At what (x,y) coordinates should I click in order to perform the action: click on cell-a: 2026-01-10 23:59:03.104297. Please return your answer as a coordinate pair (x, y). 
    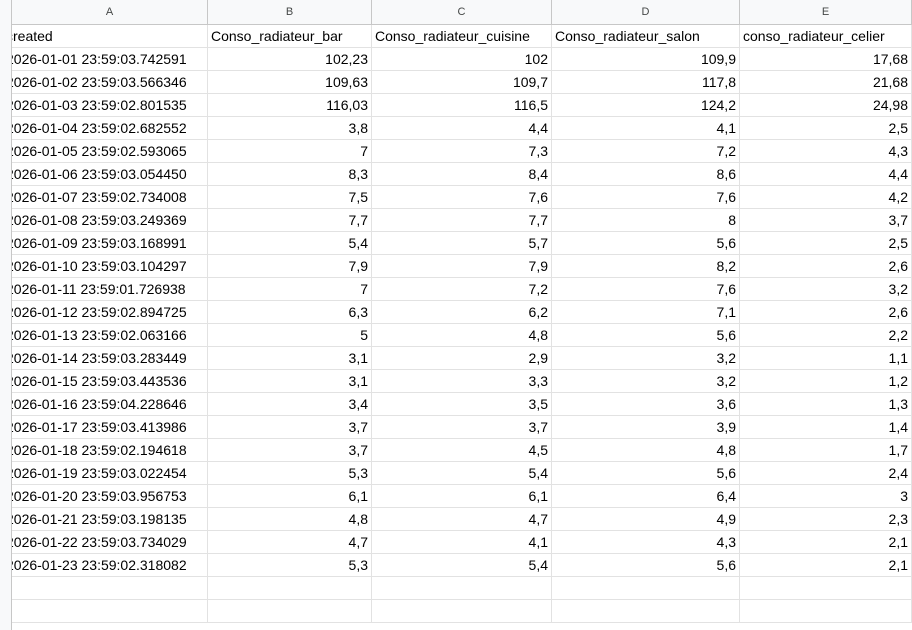
    Looking at the image, I should click on (110, 266).